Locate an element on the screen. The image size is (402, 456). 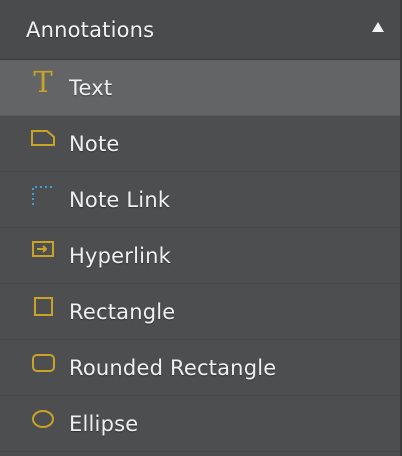
rounded-rectangle-icon is located at coordinates (43, 364).